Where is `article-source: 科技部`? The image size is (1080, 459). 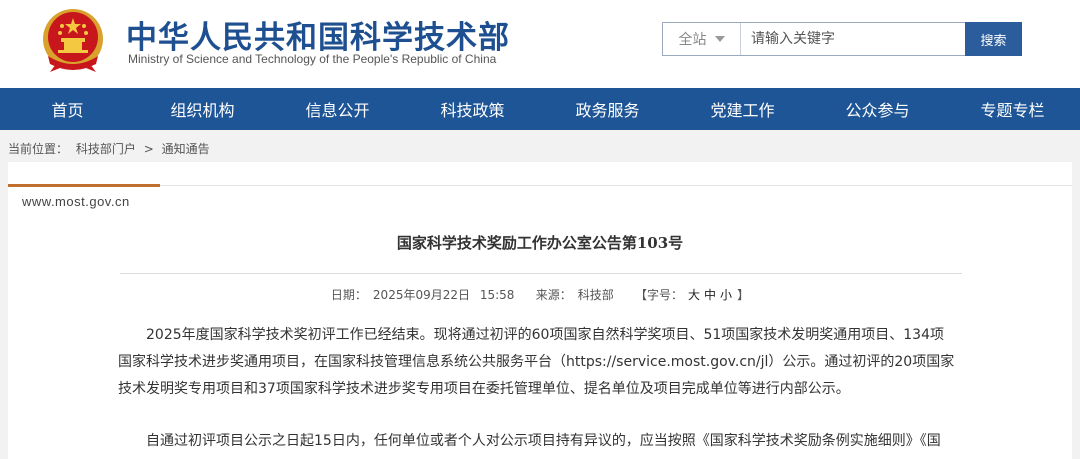 article-source: 科技部 is located at coordinates (595, 295).